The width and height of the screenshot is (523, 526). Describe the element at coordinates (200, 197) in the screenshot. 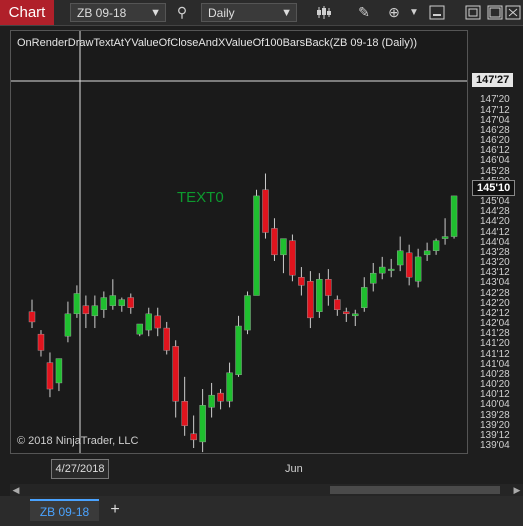

I see `text0-label: TEXT0` at that location.